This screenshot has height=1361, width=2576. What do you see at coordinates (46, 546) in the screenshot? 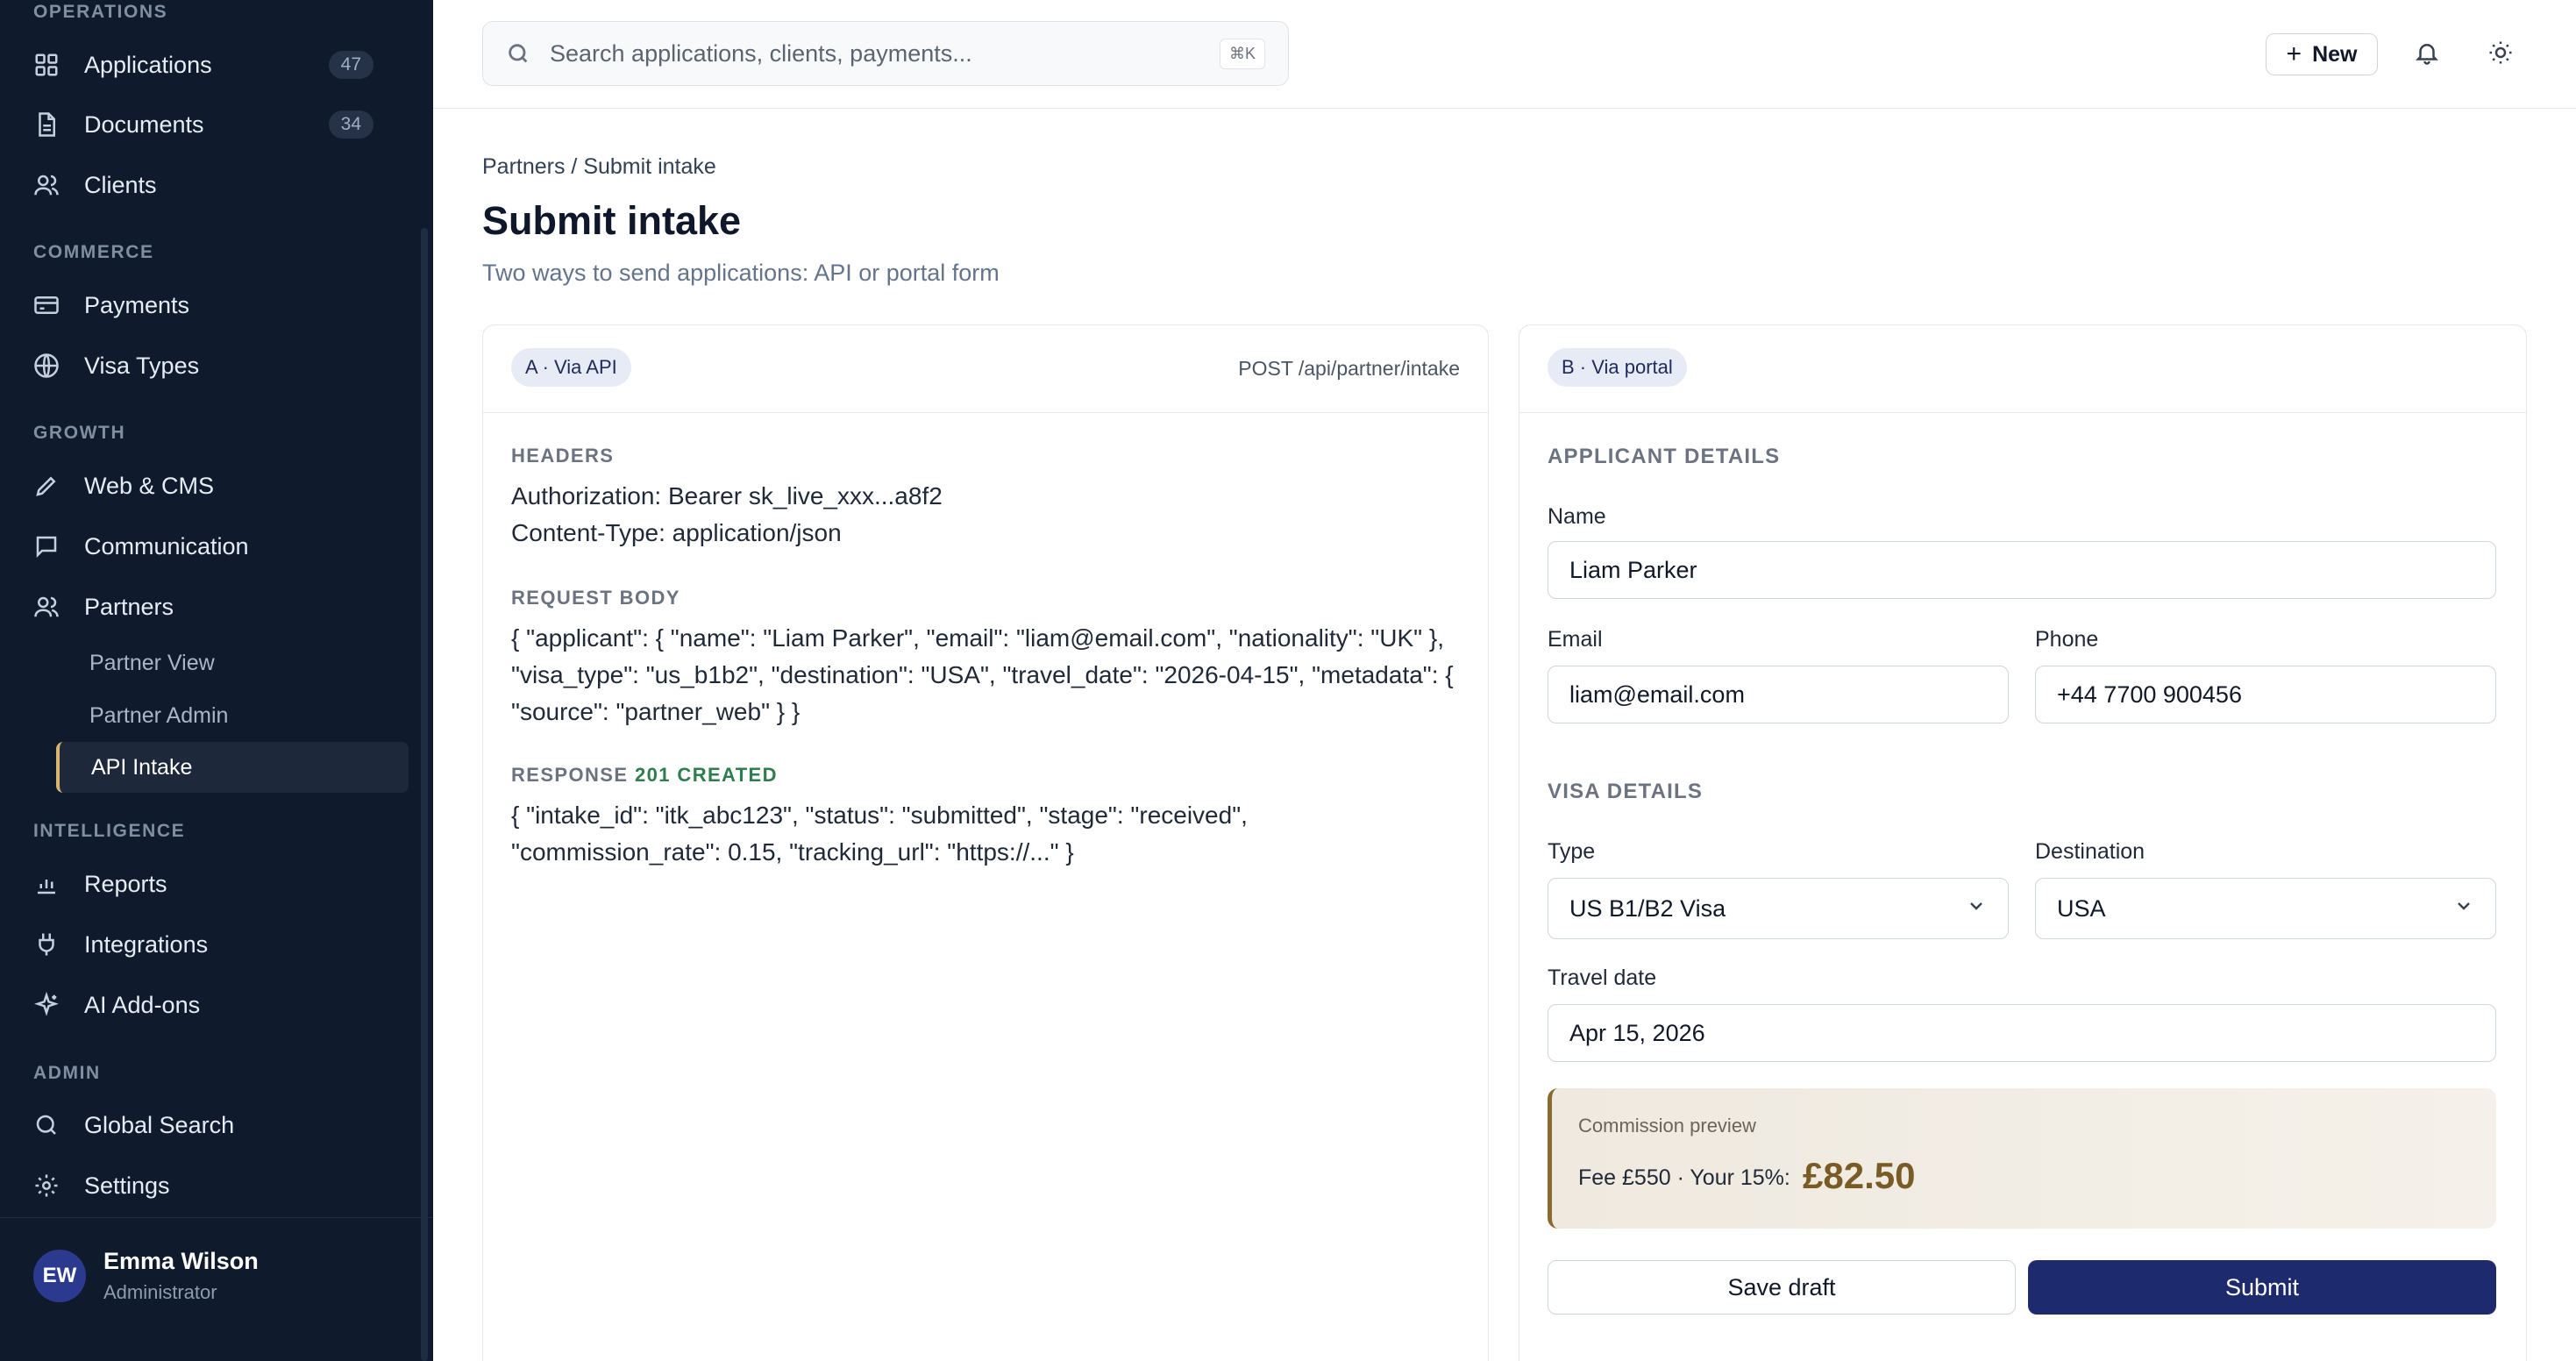
I see `chat-icon` at bounding box center [46, 546].